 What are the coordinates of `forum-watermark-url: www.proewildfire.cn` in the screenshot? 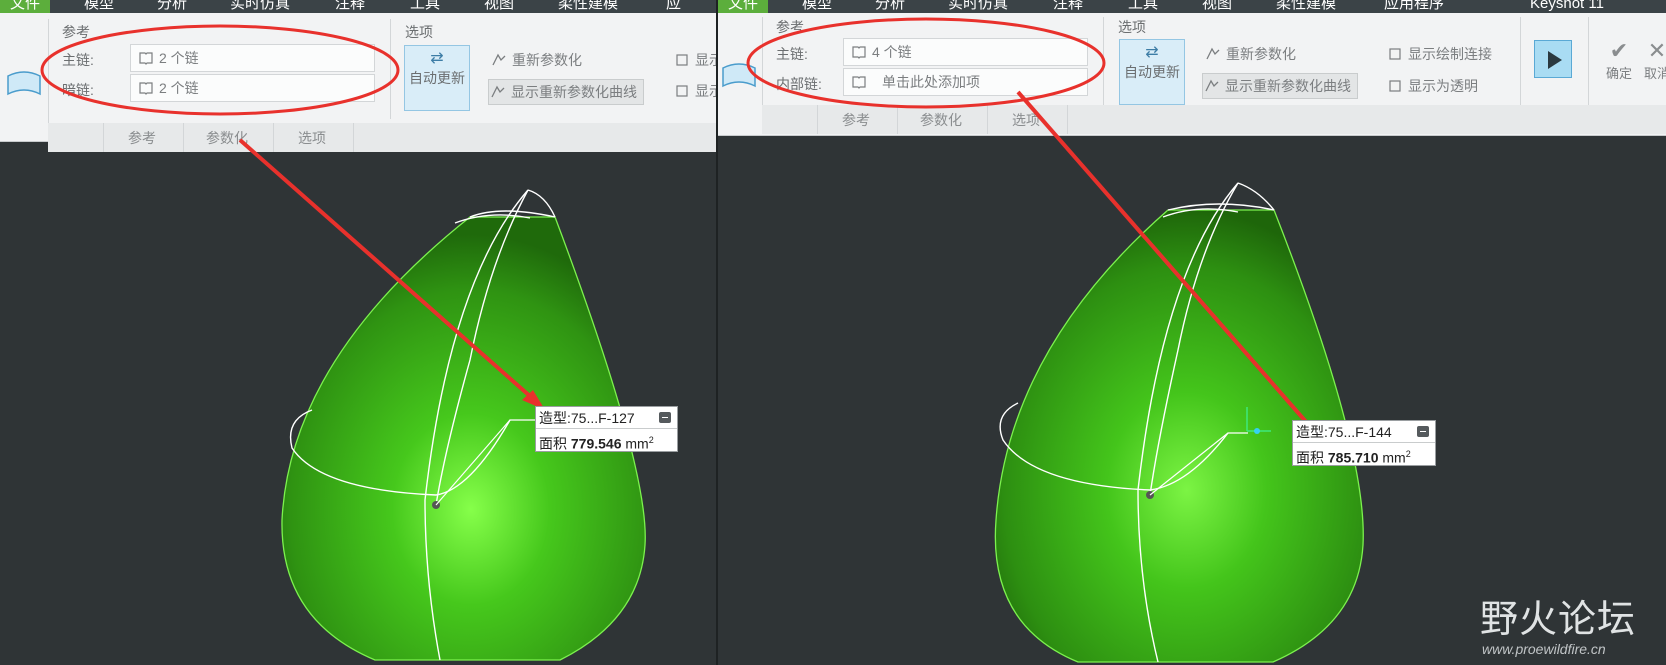 It's located at (1544, 649).